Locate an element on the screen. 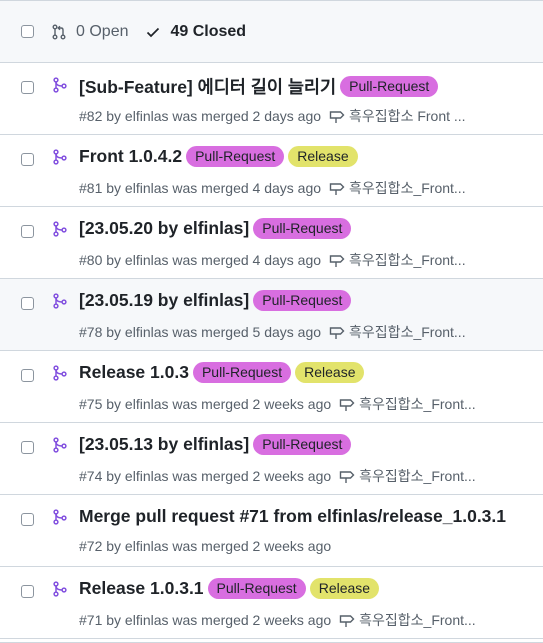  title-line: Release 1.0.3.1 Pull-Request Release is located at coordinates (229, 588).